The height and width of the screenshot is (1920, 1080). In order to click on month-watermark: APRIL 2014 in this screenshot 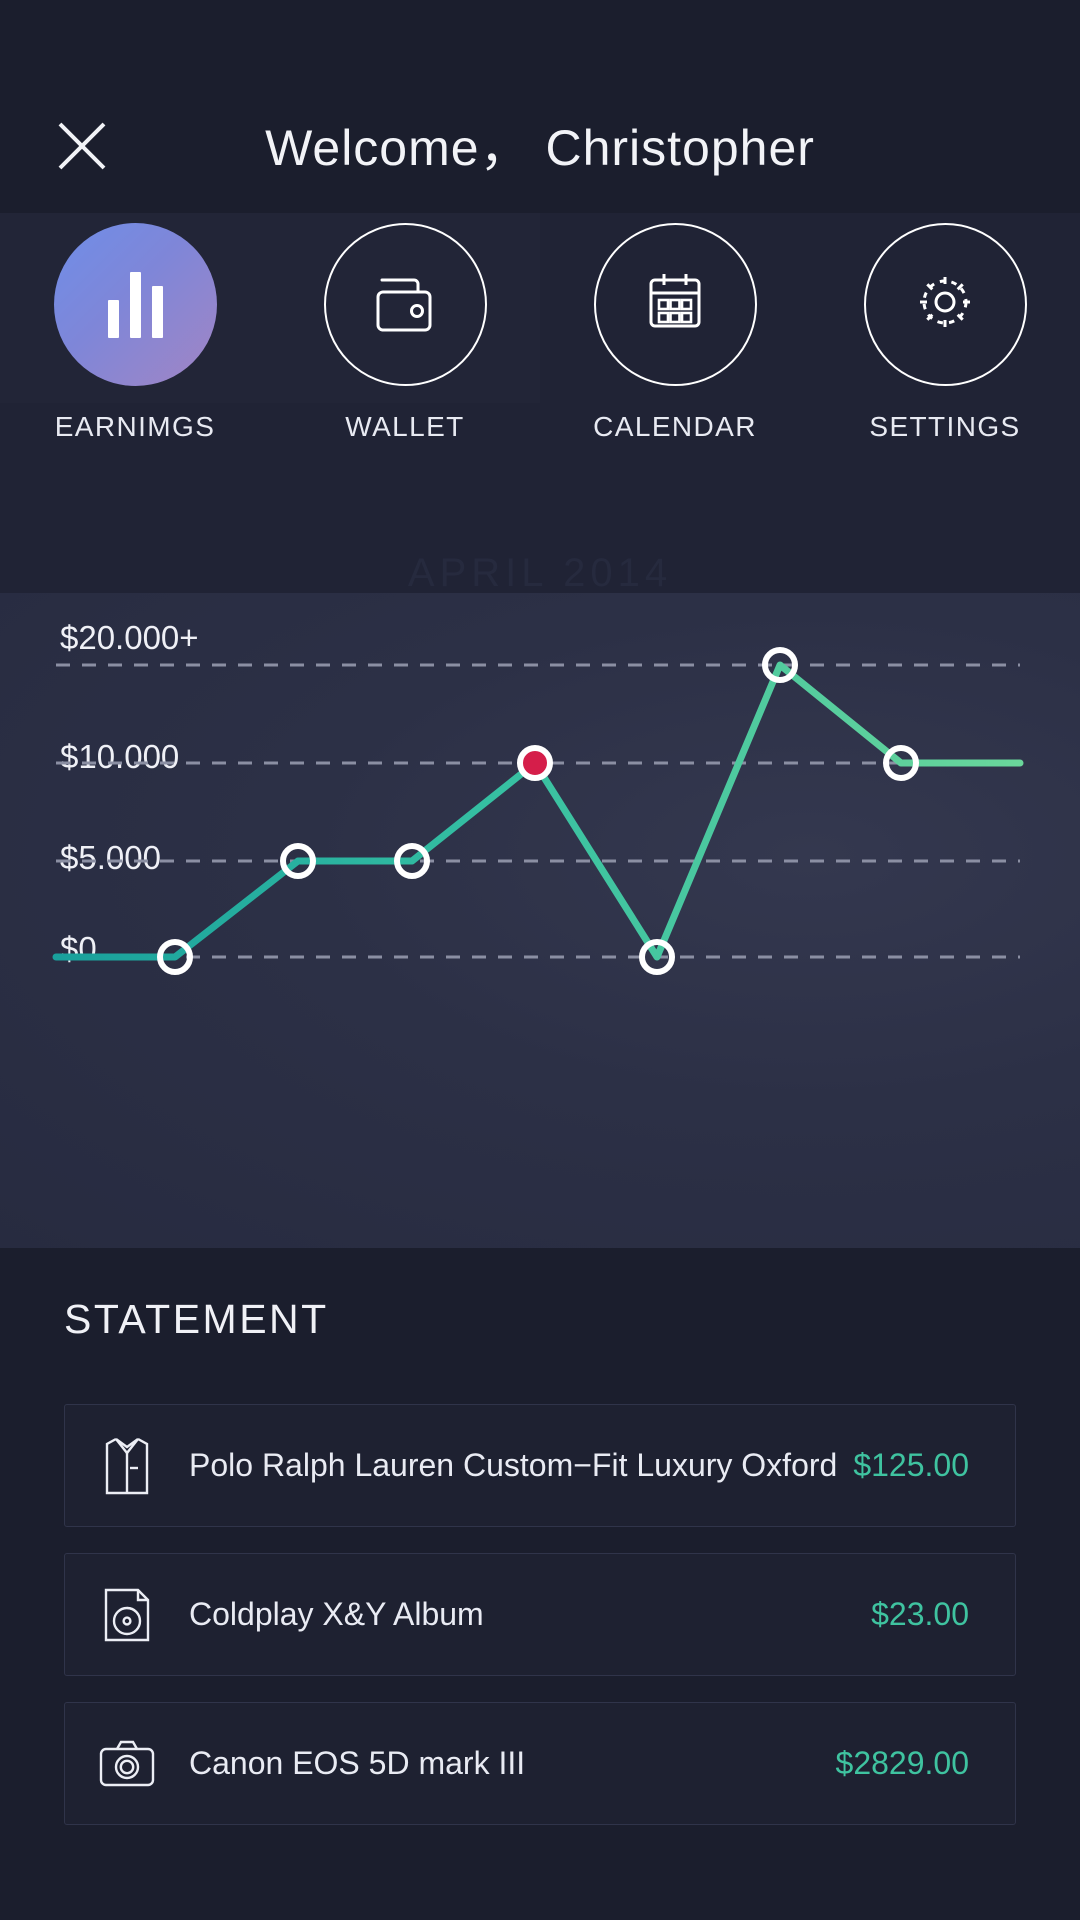, I will do `click(540, 573)`.